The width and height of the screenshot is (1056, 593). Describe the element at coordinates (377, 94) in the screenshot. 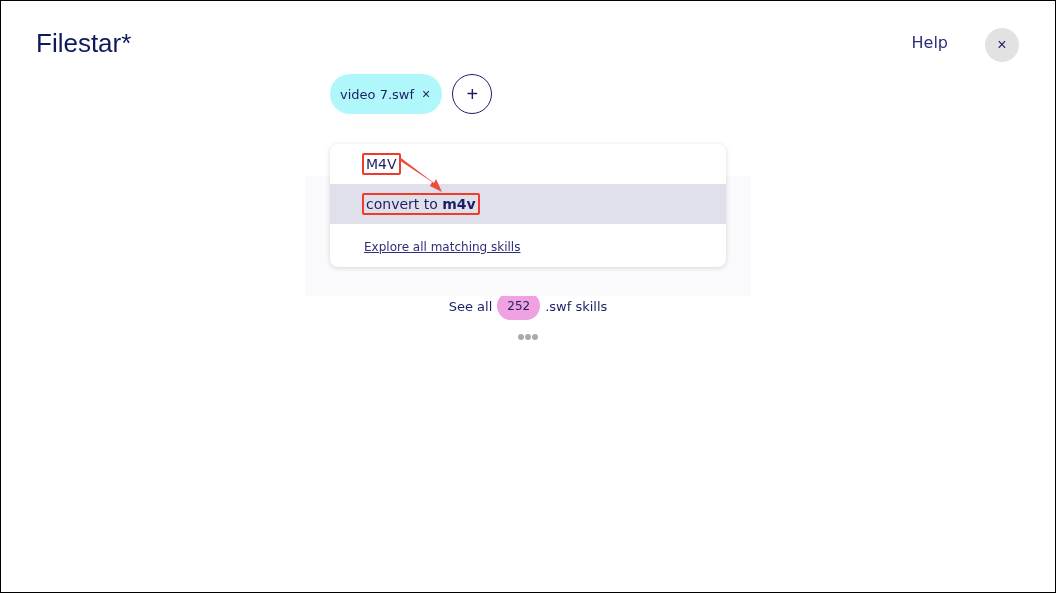

I see `file-name: video 7.swf` at that location.